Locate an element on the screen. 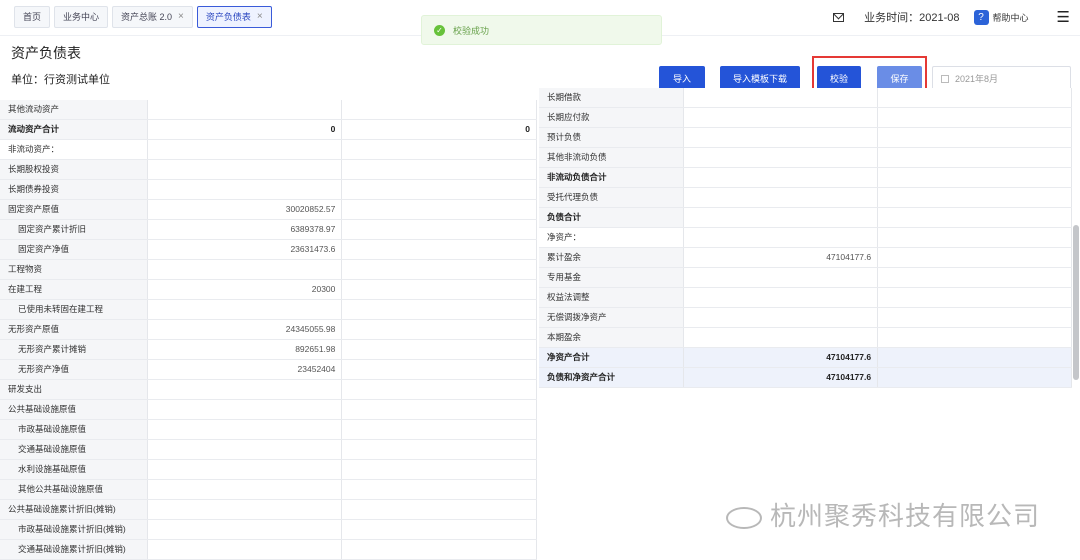 The width and height of the screenshot is (1080, 560). watermark-company: 杭州聚秀科技有限公司 is located at coordinates (883, 514).